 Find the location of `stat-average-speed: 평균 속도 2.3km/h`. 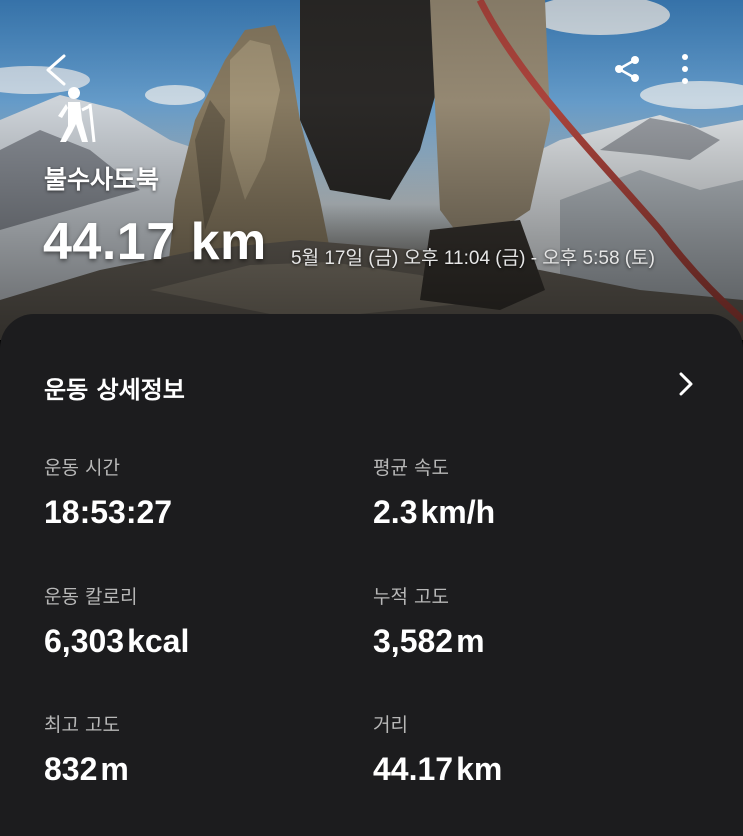

stat-average-speed: 평균 속도 2.3km/h is located at coordinates (523, 492).